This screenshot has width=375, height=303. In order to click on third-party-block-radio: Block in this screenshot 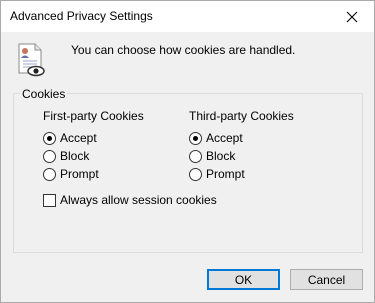, I will do `click(212, 156)`.